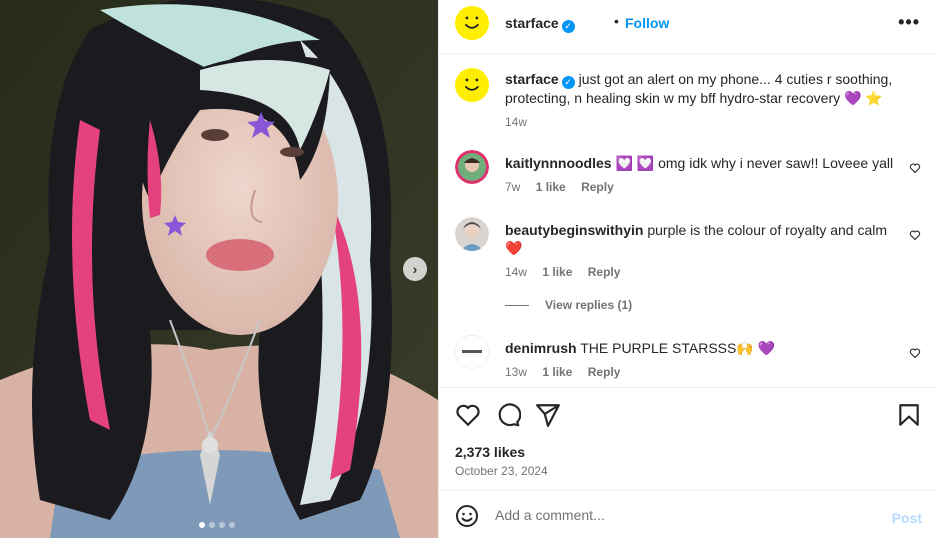  What do you see at coordinates (490, 452) in the screenshot?
I see `likes-count: 2,373 likes` at bounding box center [490, 452].